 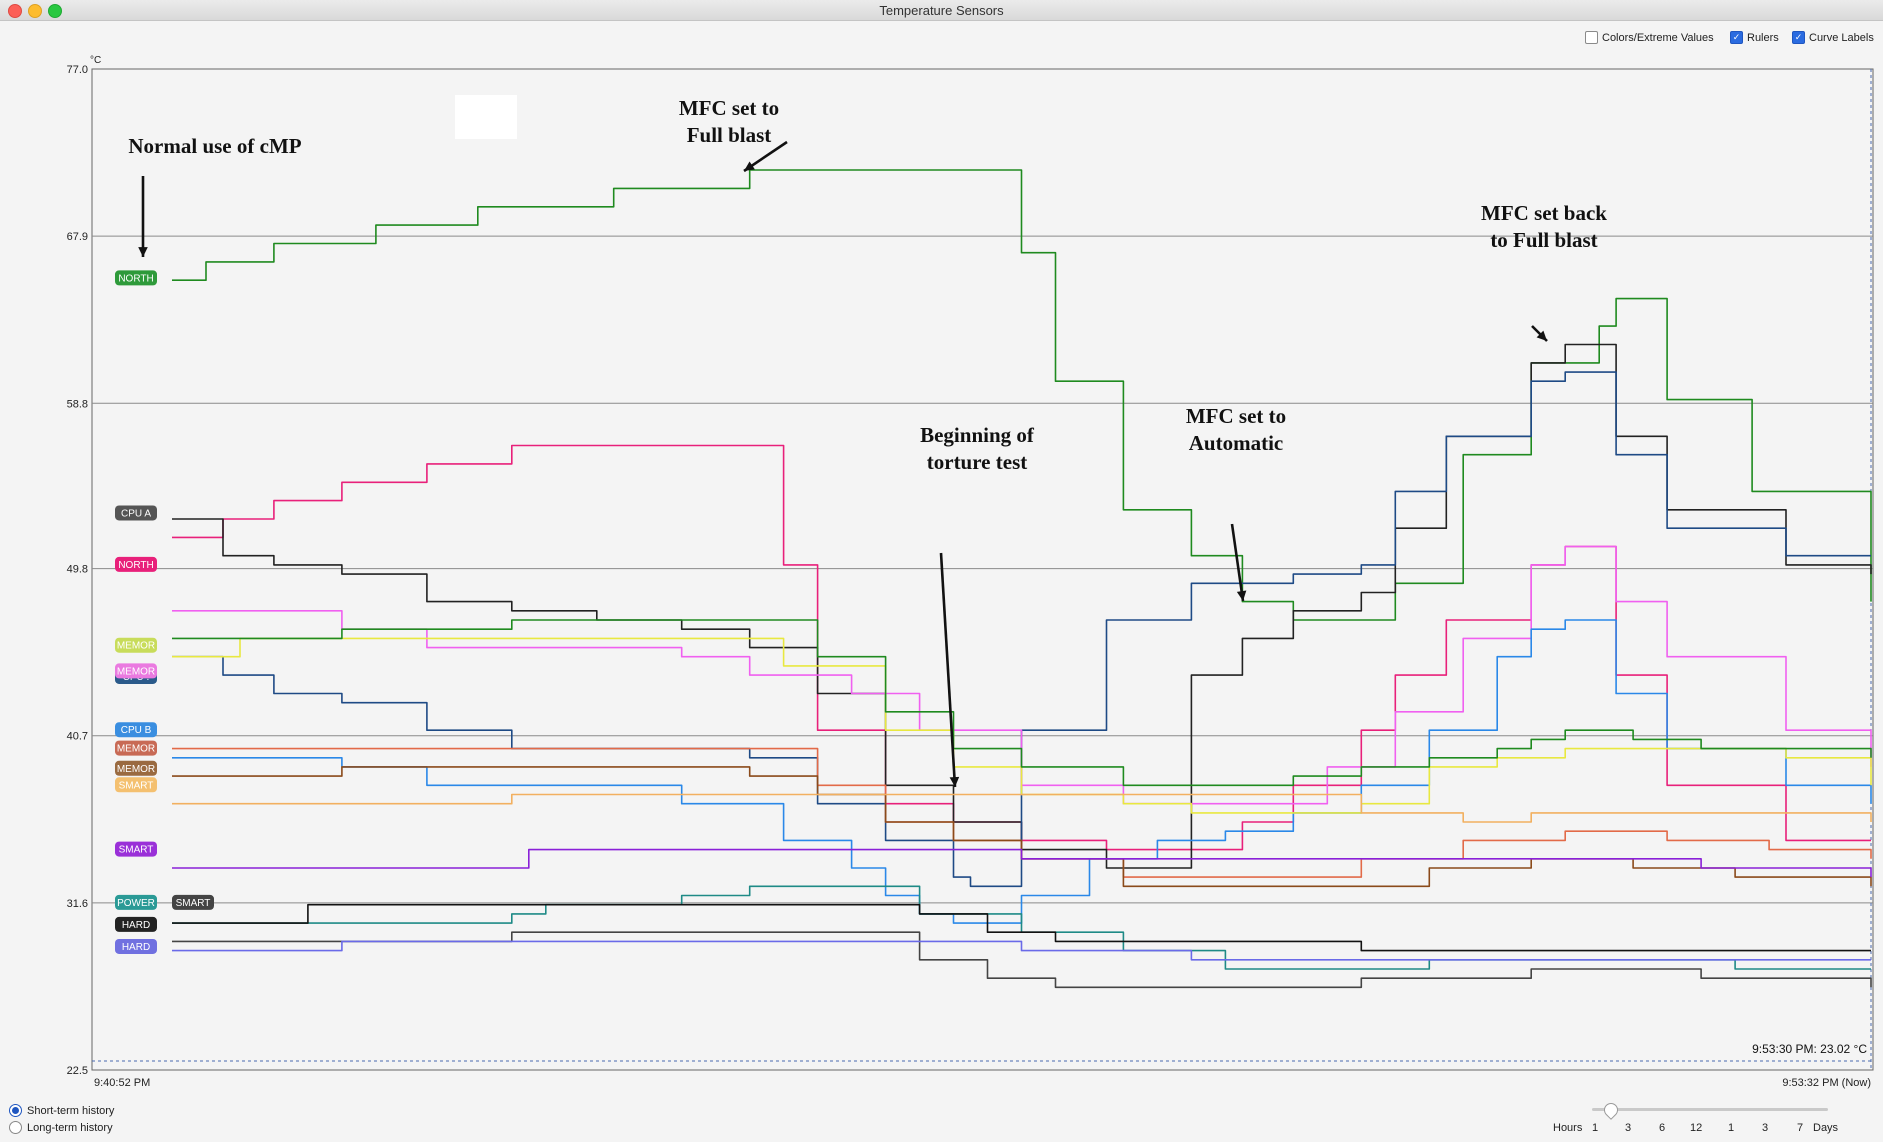 I want to click on radio-label: Short-term history, so click(x=71, y=1110).